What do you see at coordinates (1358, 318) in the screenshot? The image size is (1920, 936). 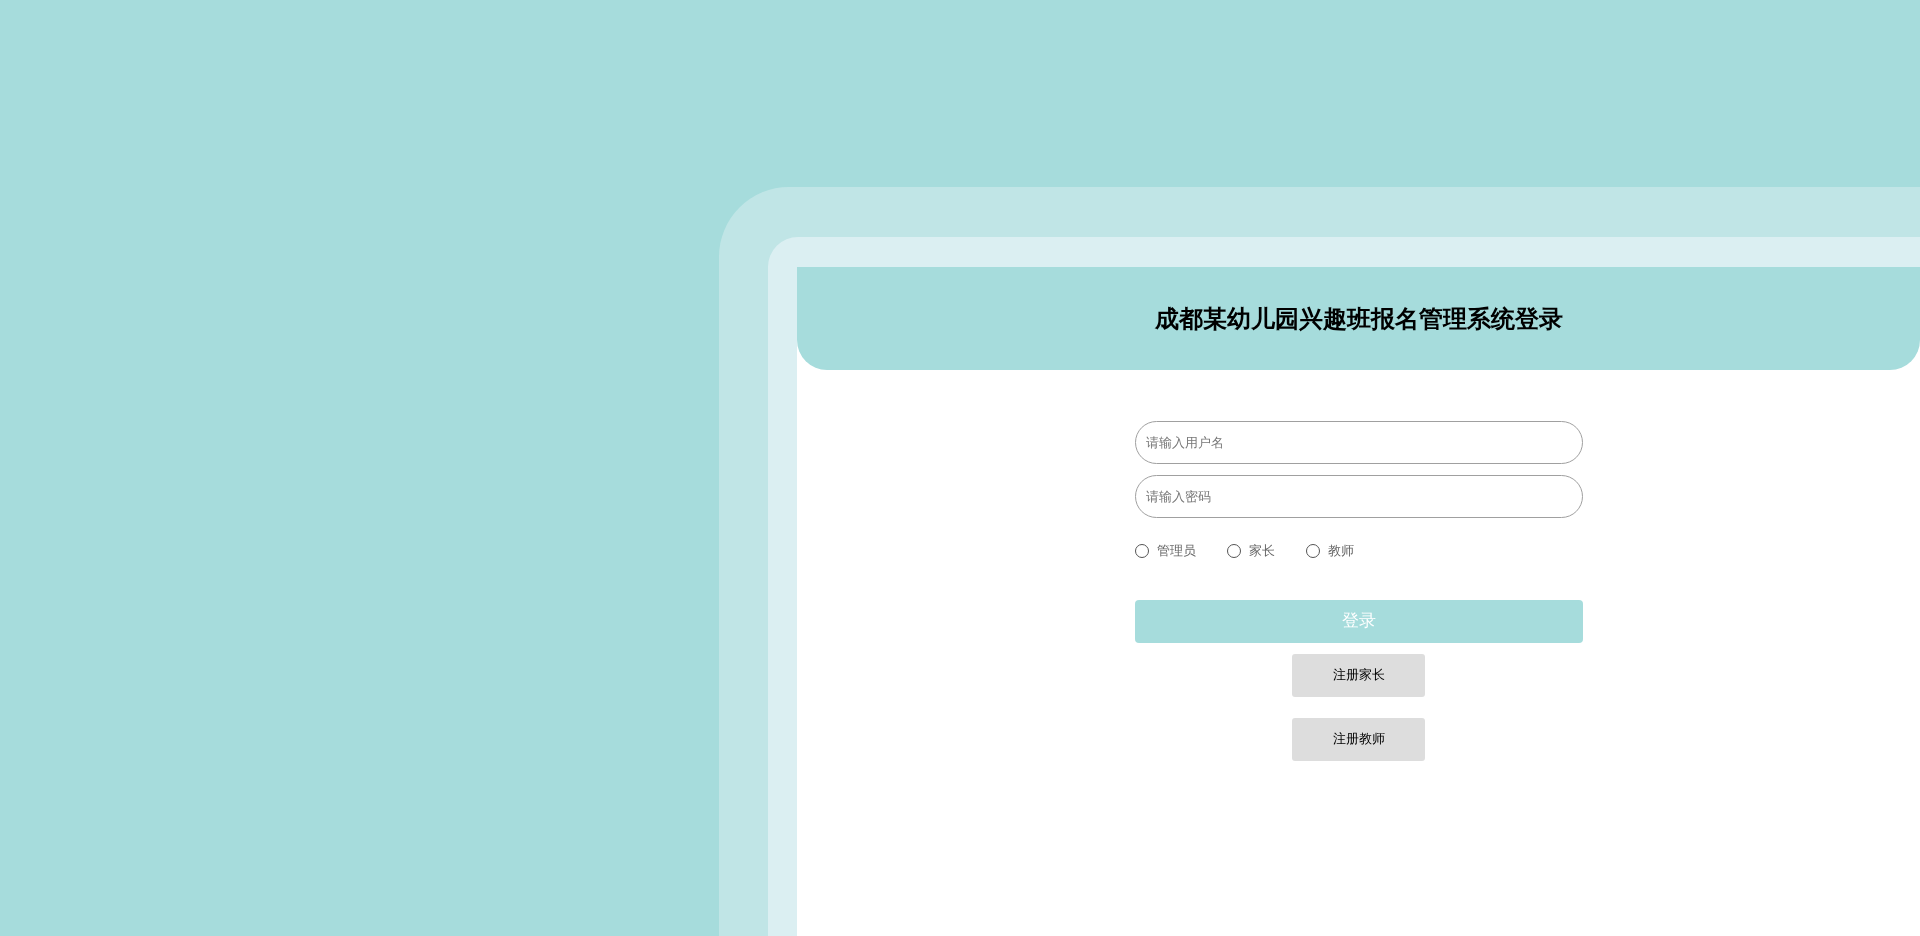 I see `page-title: 成都某幼儿园兴趣班报名管理系统登录` at bounding box center [1358, 318].